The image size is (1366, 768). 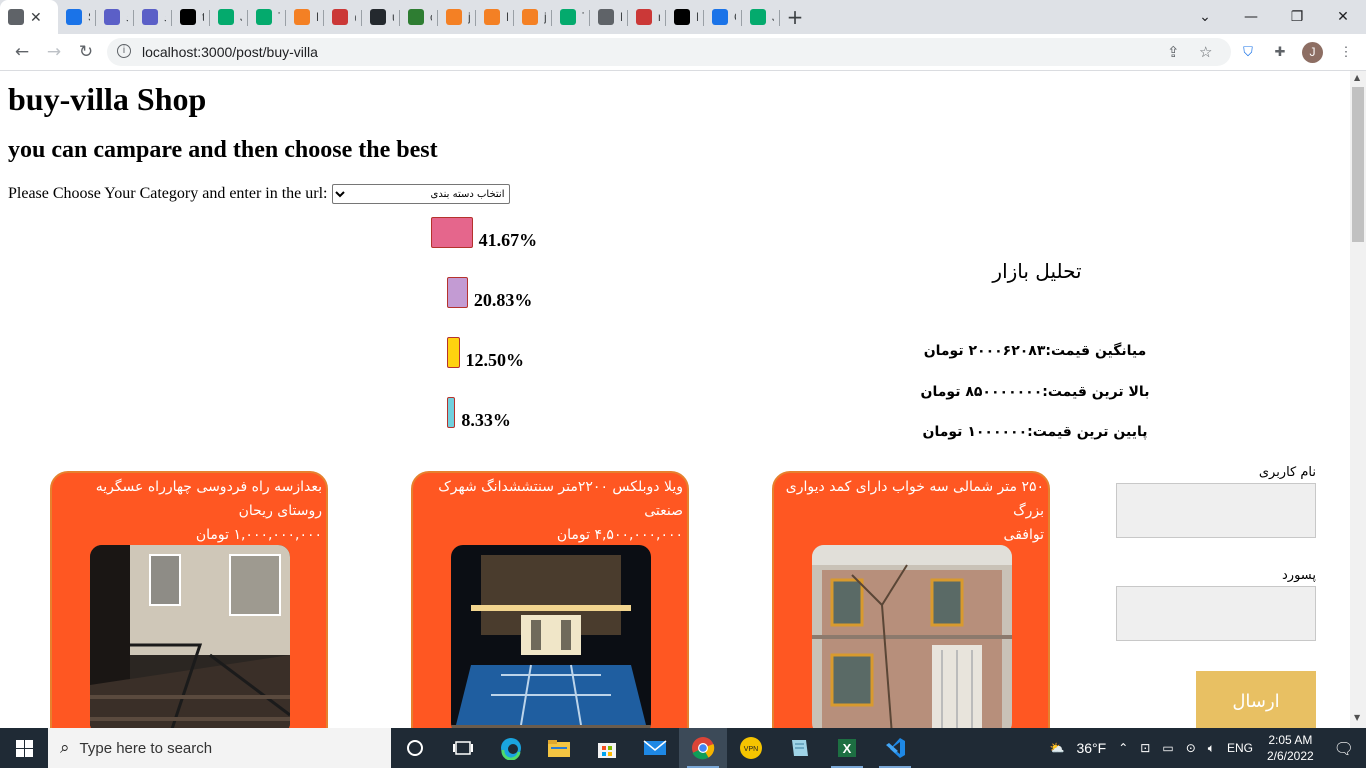 I want to click on forward-arrow-icon: →, so click(x=54, y=52).